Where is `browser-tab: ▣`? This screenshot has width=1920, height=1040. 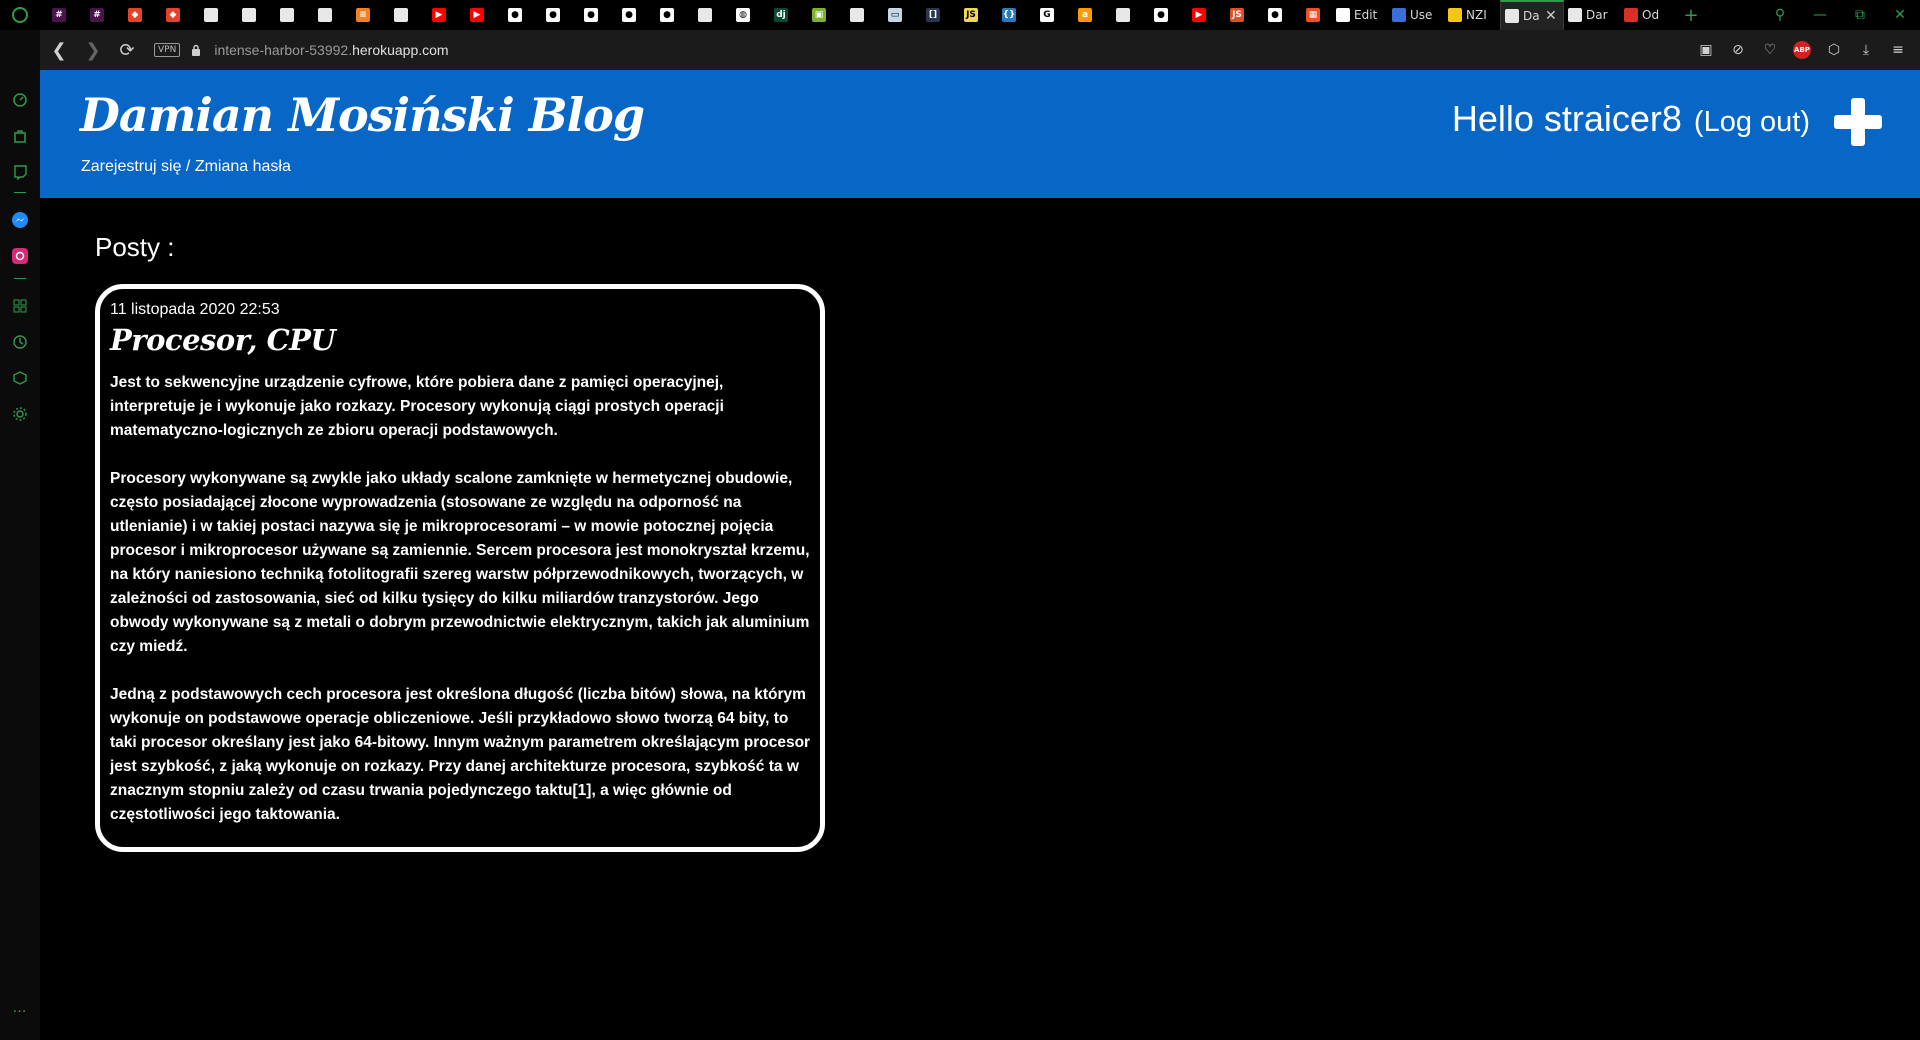
browser-tab: ▣ is located at coordinates (819, 15).